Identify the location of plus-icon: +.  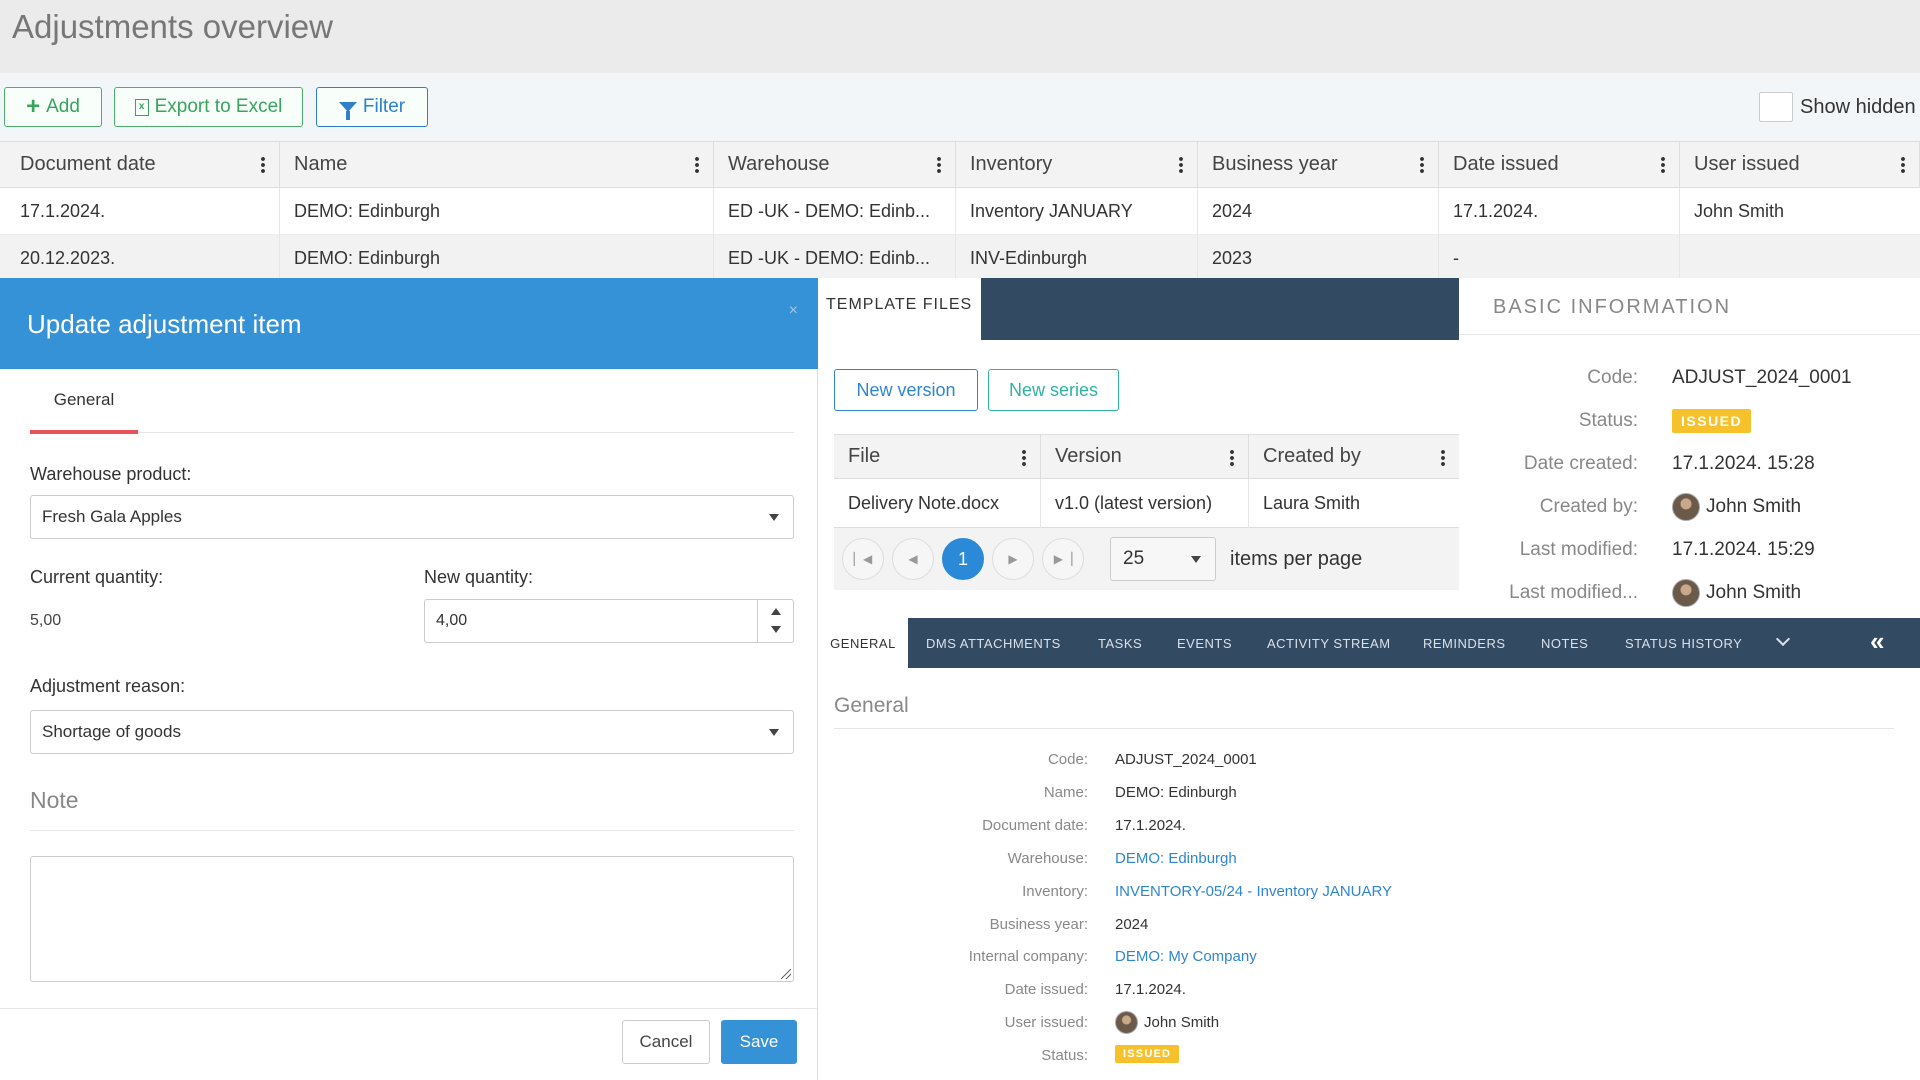
(33, 106).